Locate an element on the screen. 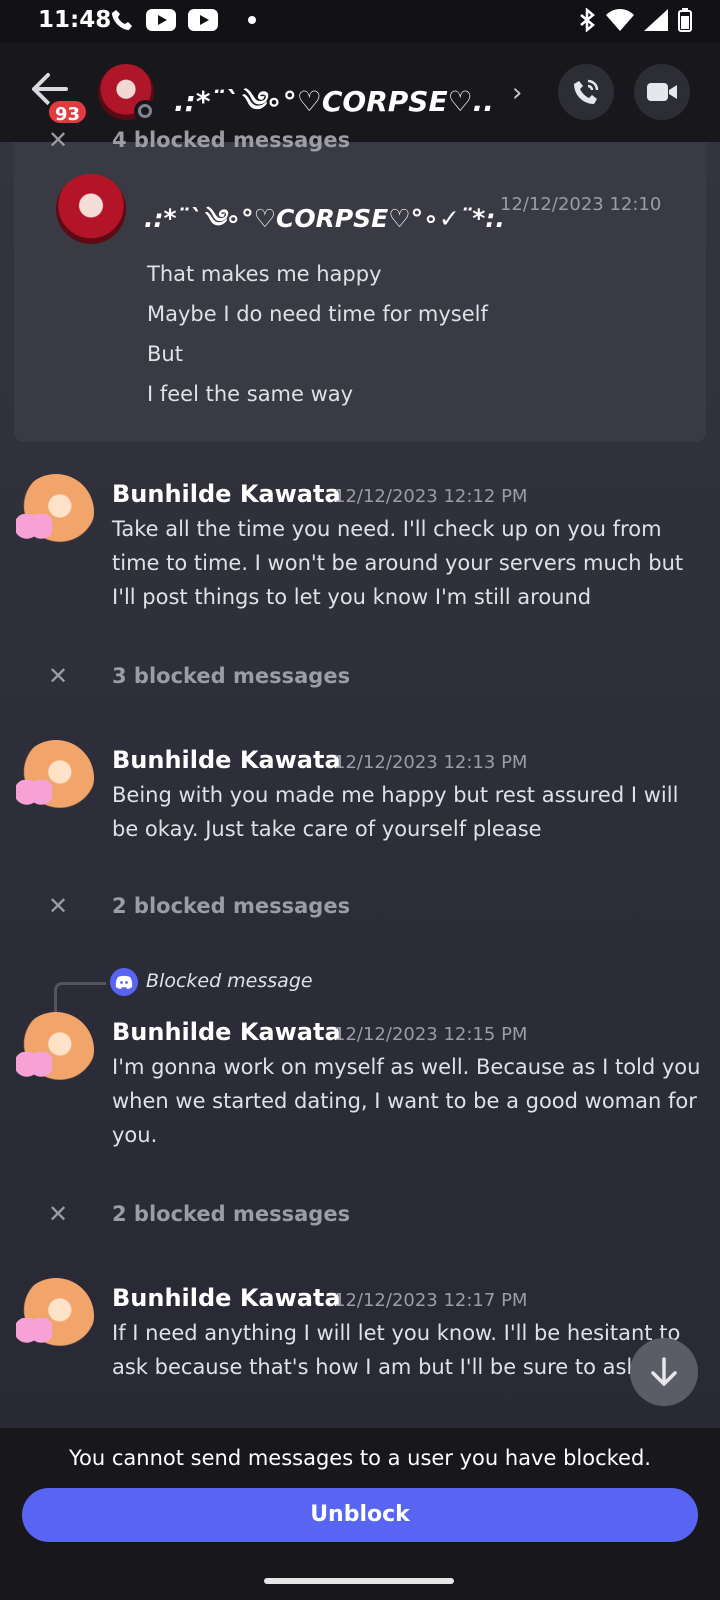 The image size is (720, 1600). gesture-handle is located at coordinates (359, 1581).